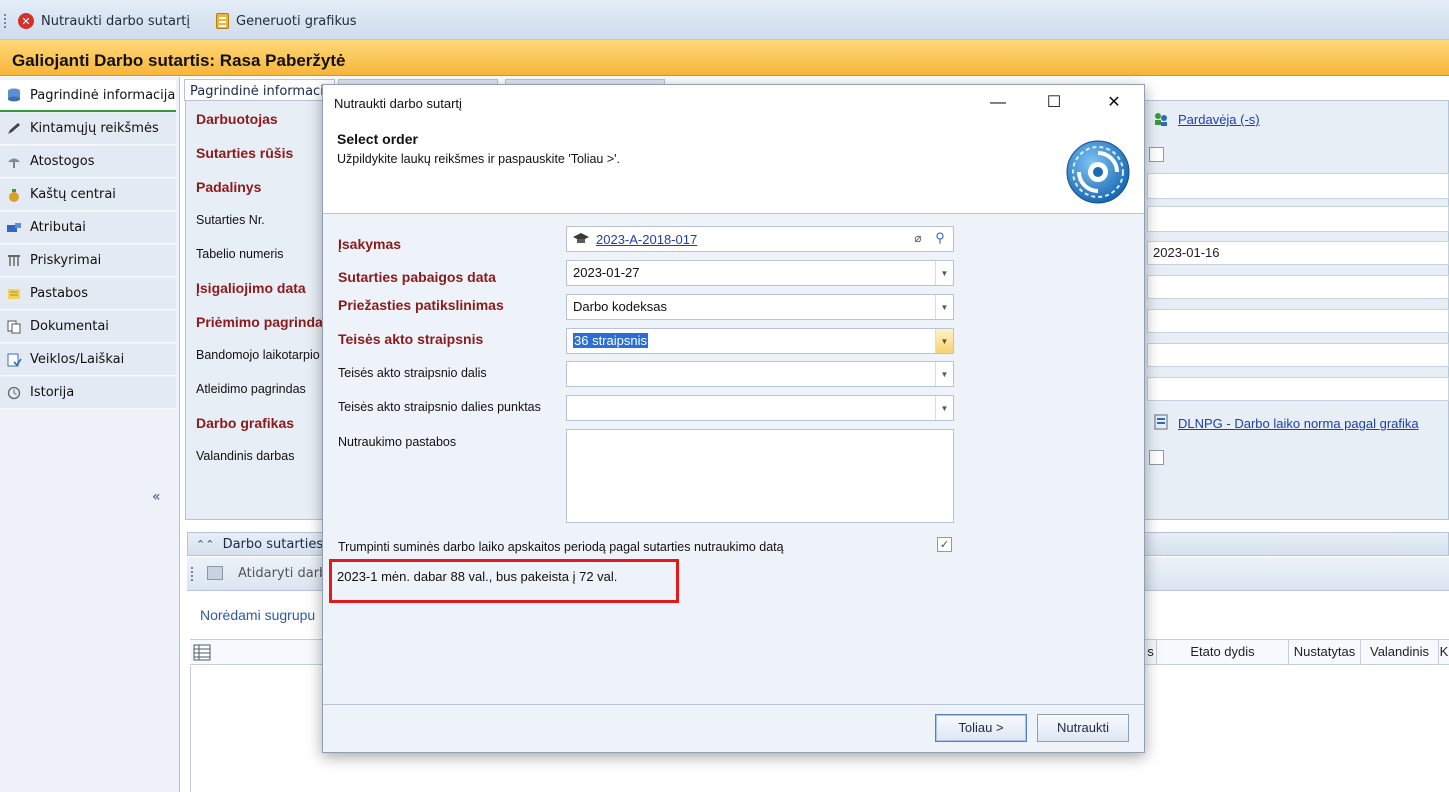  Describe the element at coordinates (918, 239) in the screenshot. I see `eraser-icon: ⌀` at that location.